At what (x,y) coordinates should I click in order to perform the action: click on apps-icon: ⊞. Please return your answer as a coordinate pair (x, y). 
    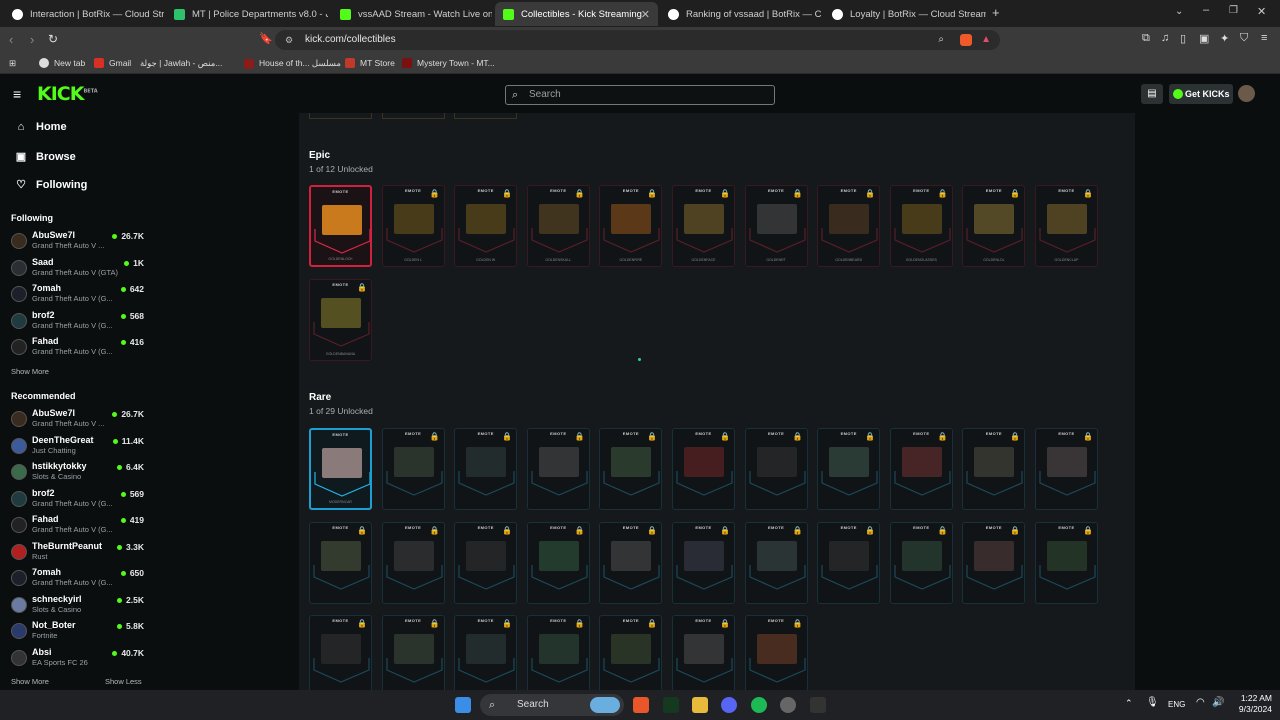
    Looking at the image, I should click on (12, 63).